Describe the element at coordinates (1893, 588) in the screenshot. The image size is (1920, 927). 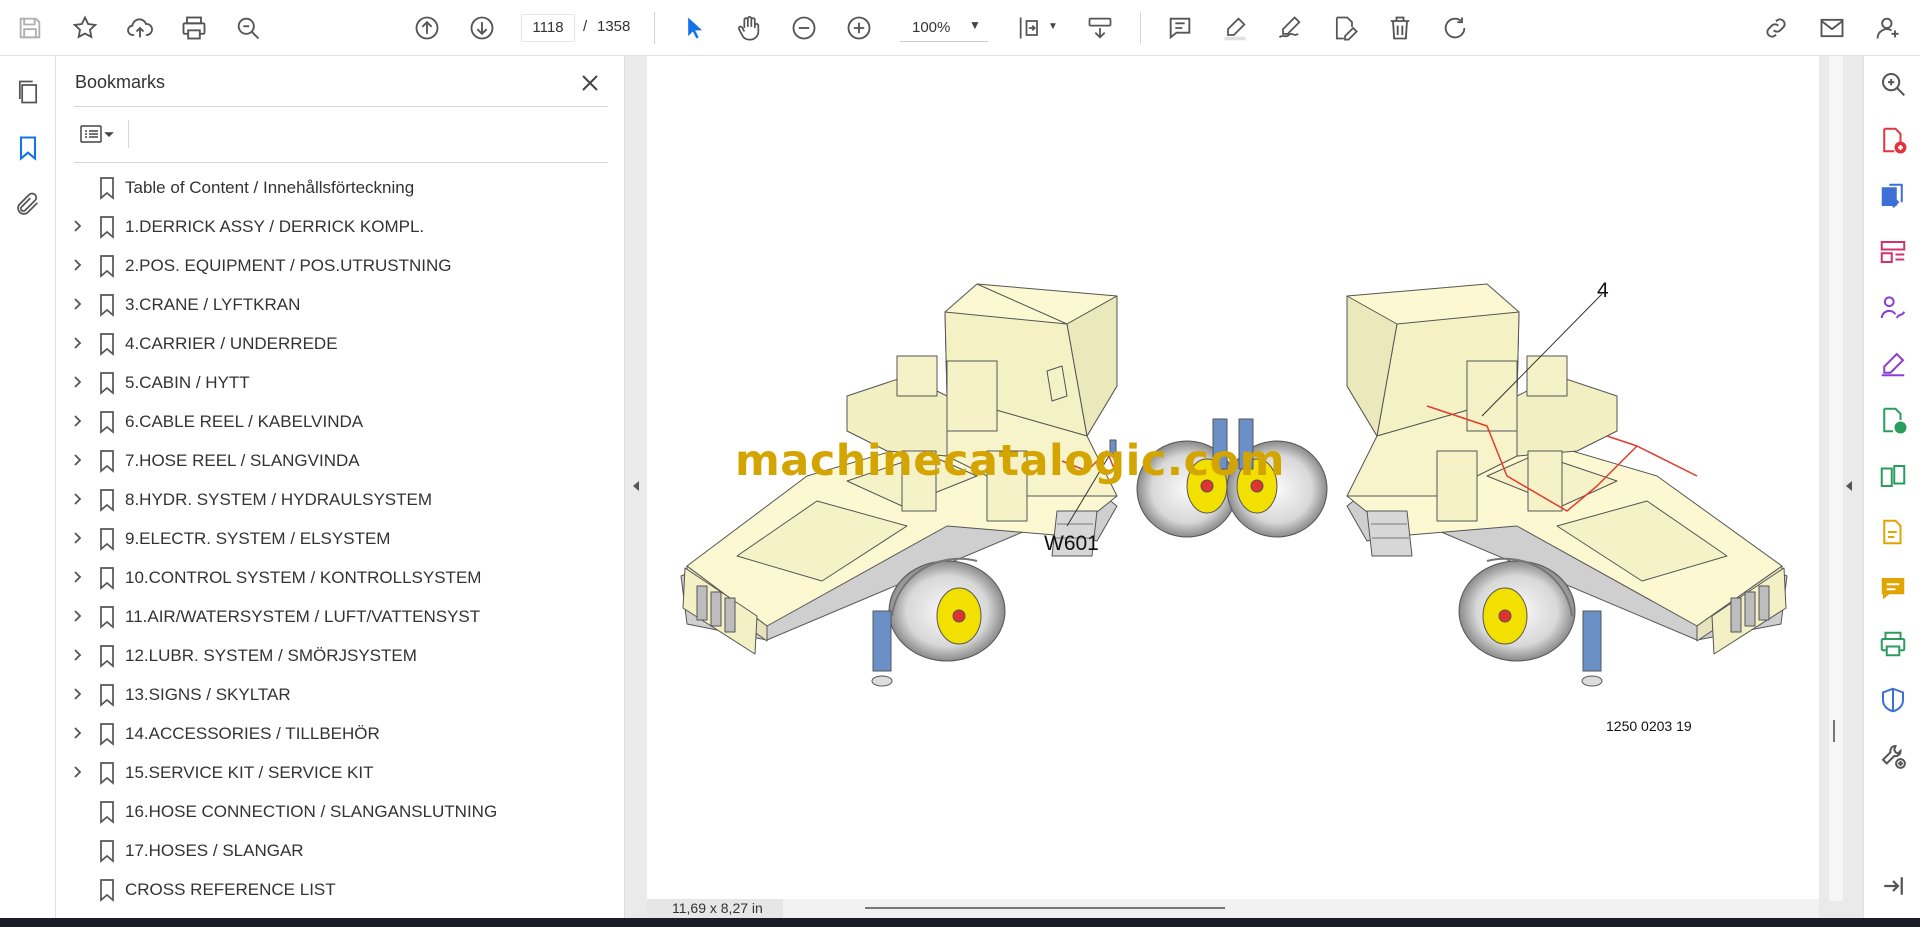
I see `comment-tool-icon` at that location.